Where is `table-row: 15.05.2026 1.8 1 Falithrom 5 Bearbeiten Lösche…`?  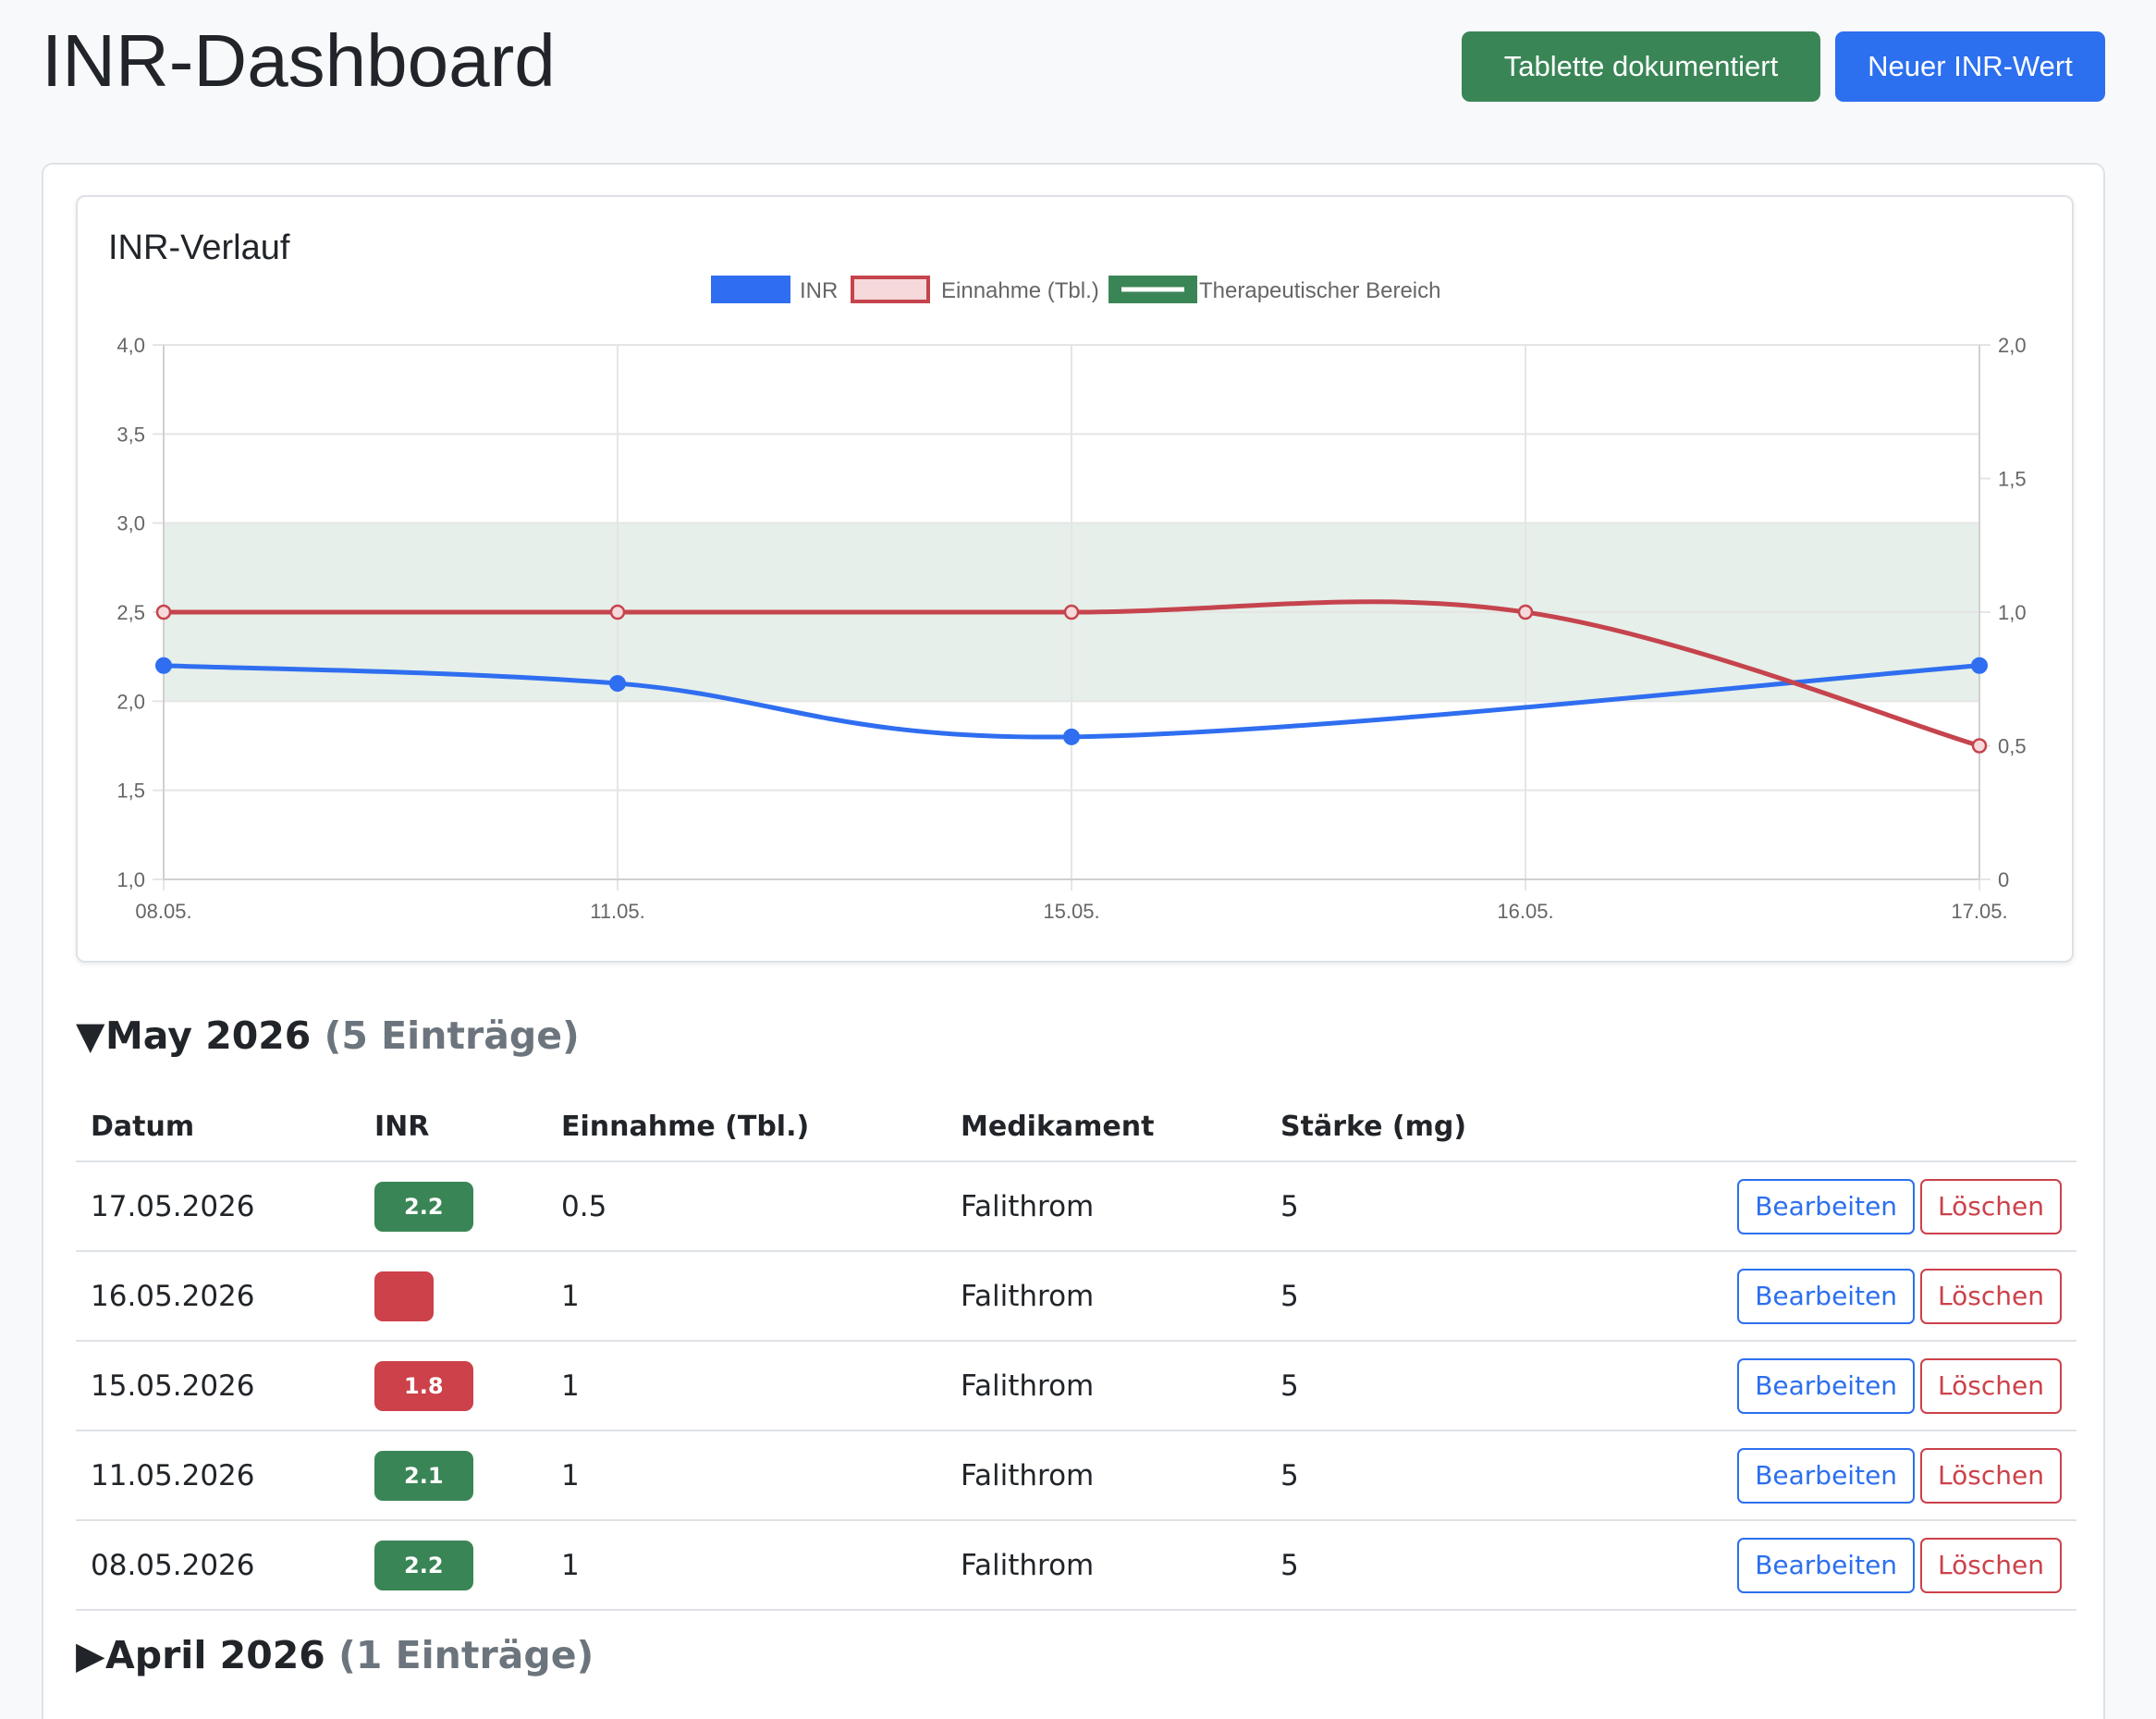
table-row: 15.05.2026 1.8 1 Falithrom 5 Bearbeiten Lösche… is located at coordinates (1076, 1386).